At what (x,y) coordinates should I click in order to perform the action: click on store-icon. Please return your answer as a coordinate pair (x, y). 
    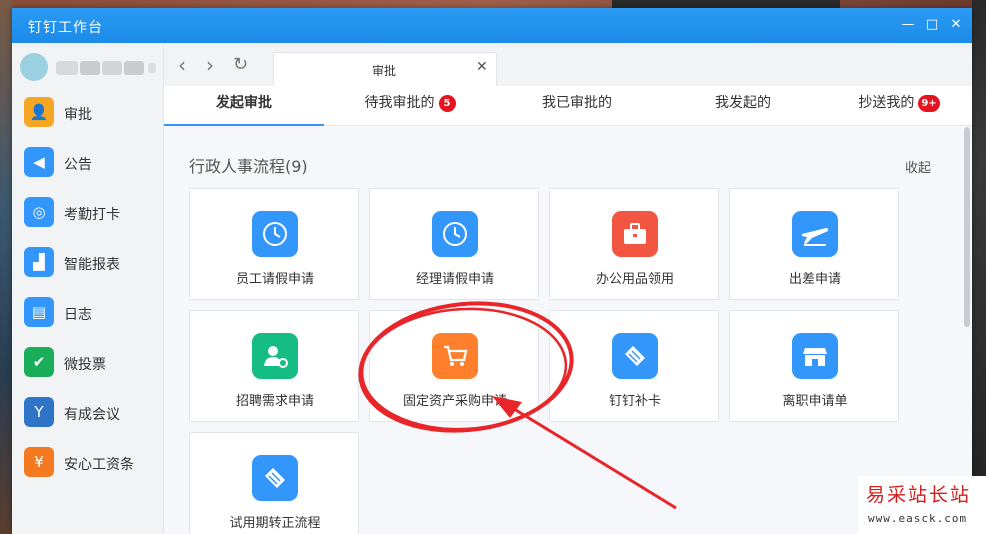
    Looking at the image, I should click on (815, 356).